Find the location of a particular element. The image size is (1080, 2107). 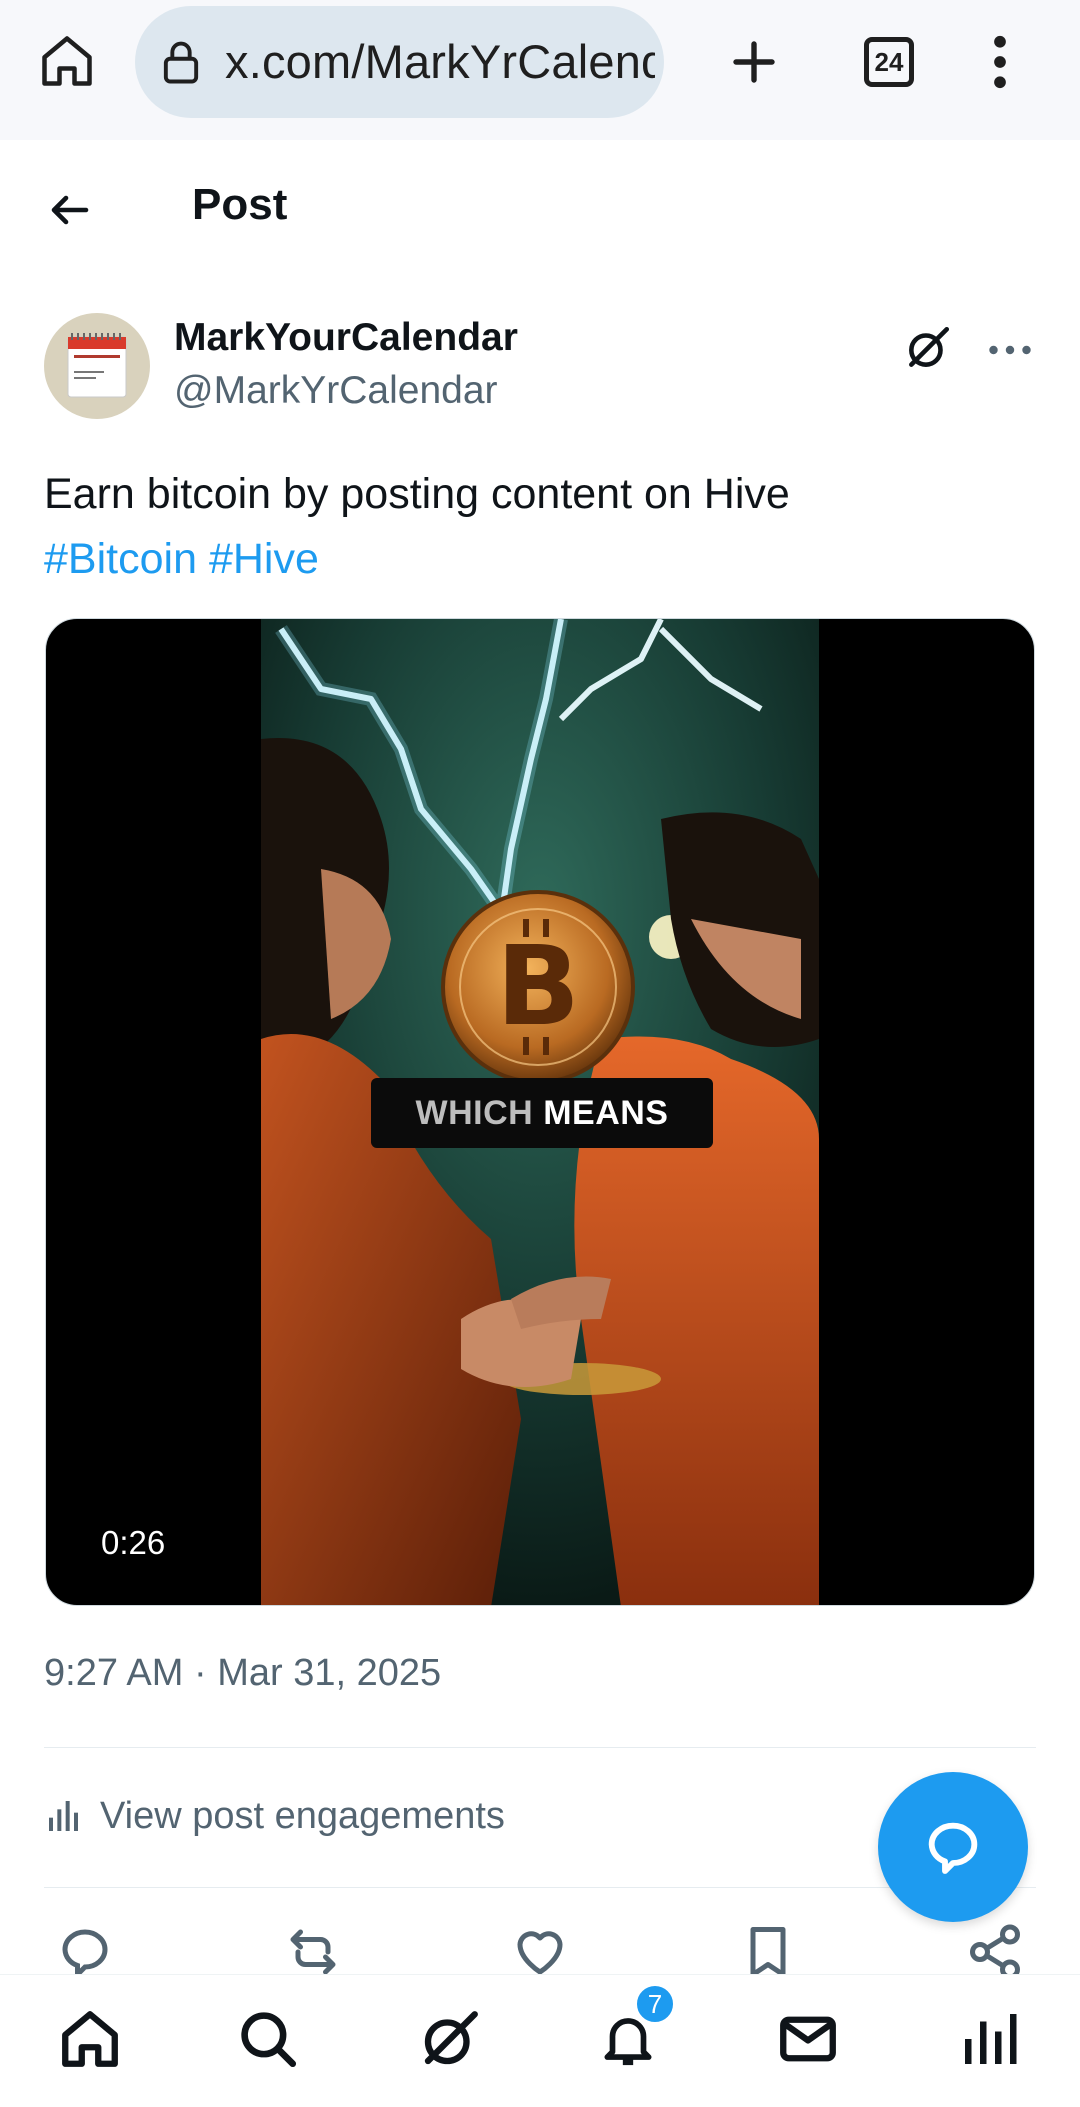

url-text: x.com/MarkYrCalendar is located at coordinates (440, 62).